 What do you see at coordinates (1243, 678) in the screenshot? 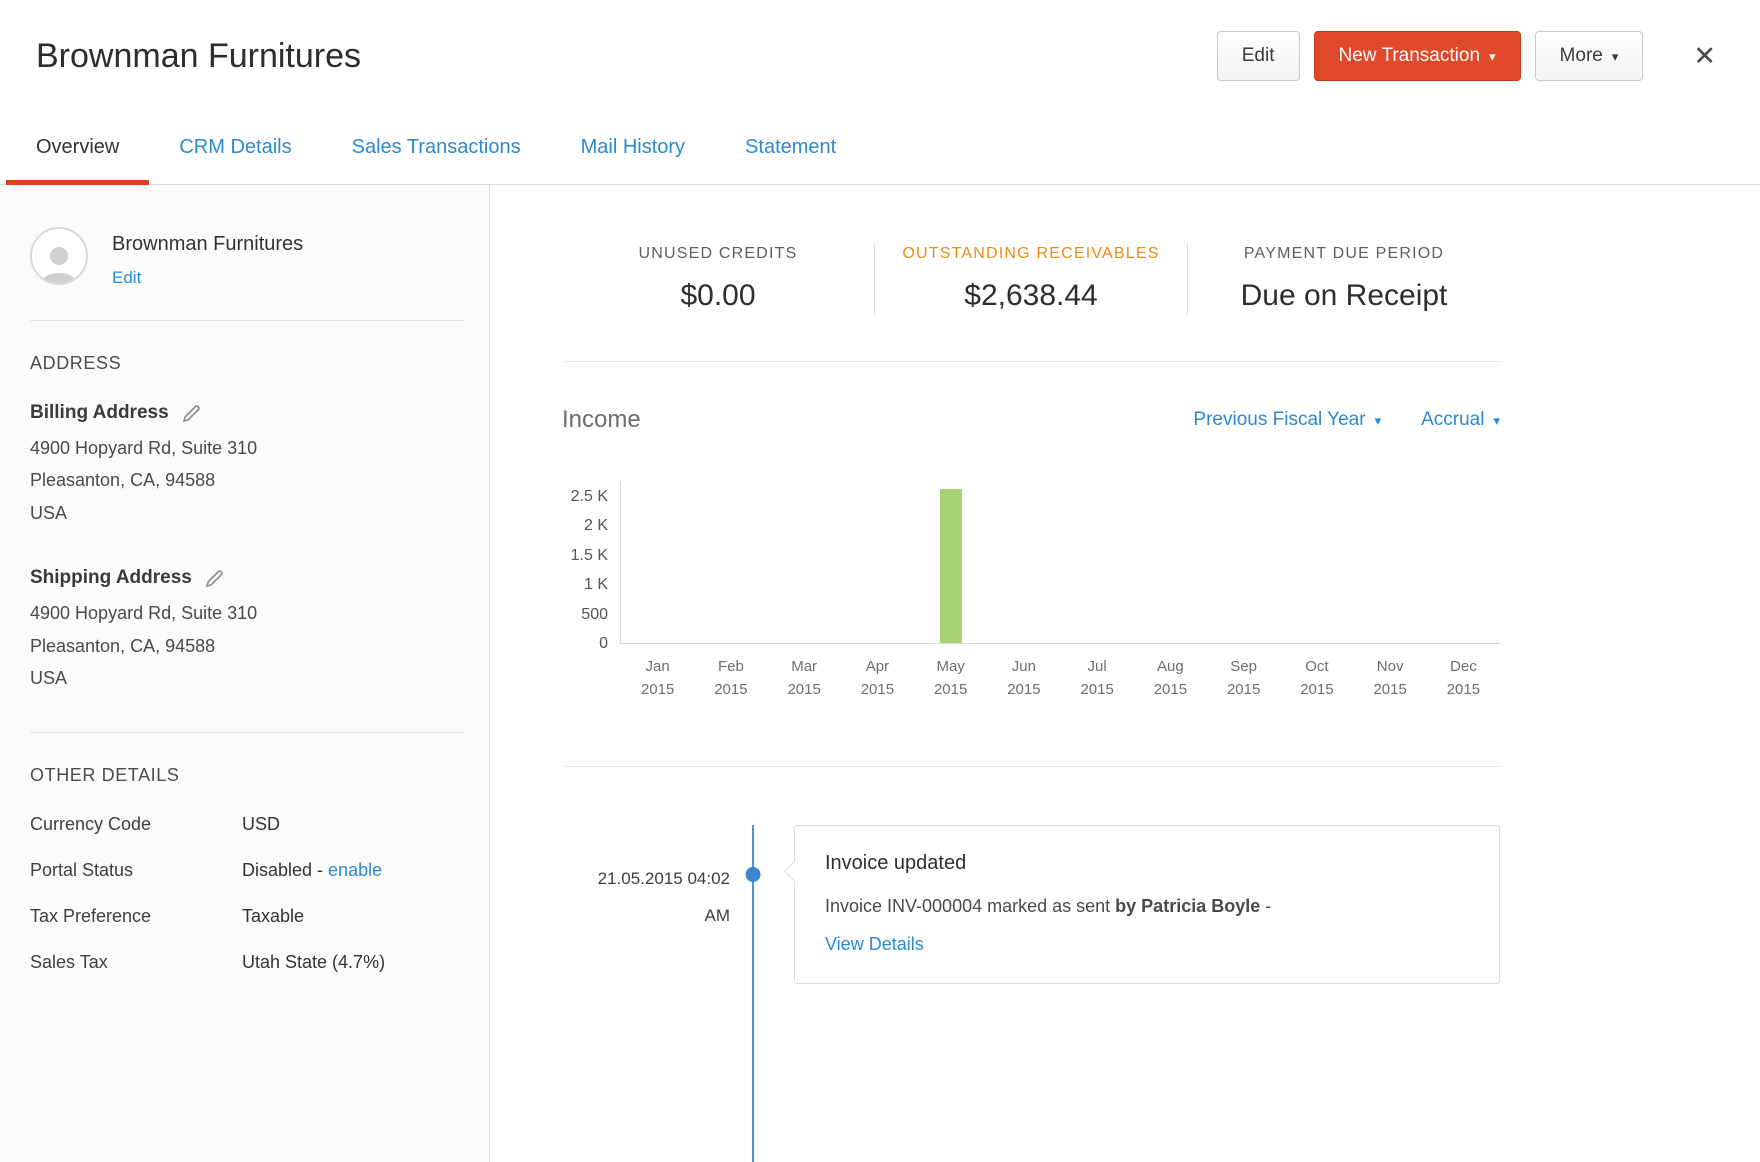
I see `x-axis-tick-label: Sep 2015` at bounding box center [1243, 678].